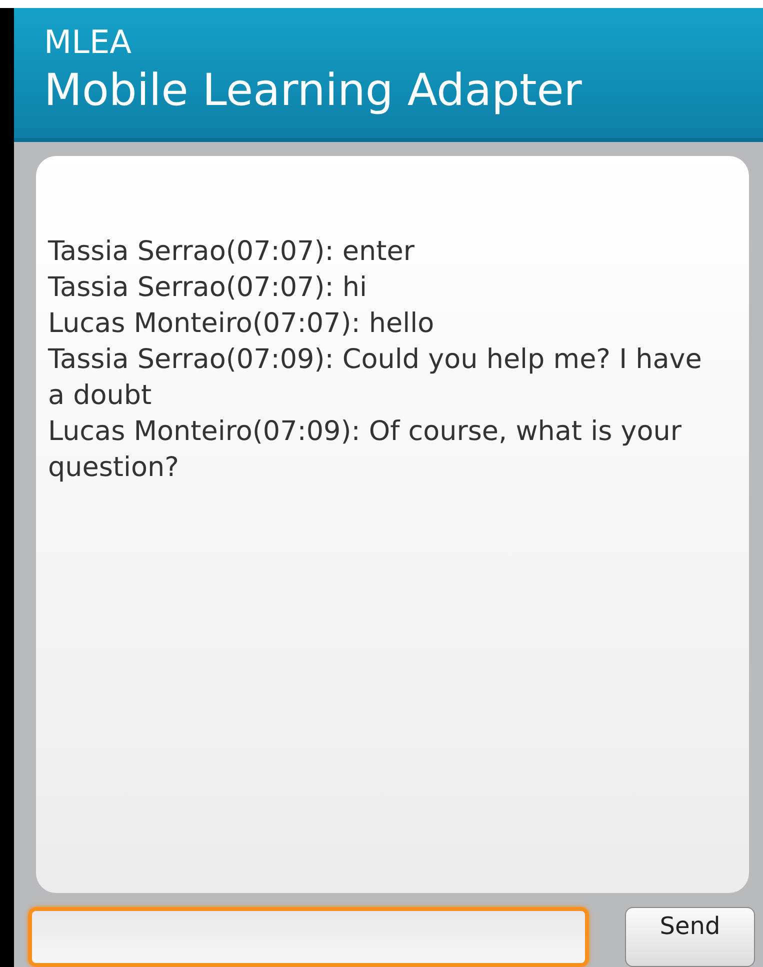 This screenshot has height=967, width=763. Describe the element at coordinates (365, 450) in the screenshot. I see `chat-message: Lucas Monteiro(07:09): Of course, what is your question?` at that location.